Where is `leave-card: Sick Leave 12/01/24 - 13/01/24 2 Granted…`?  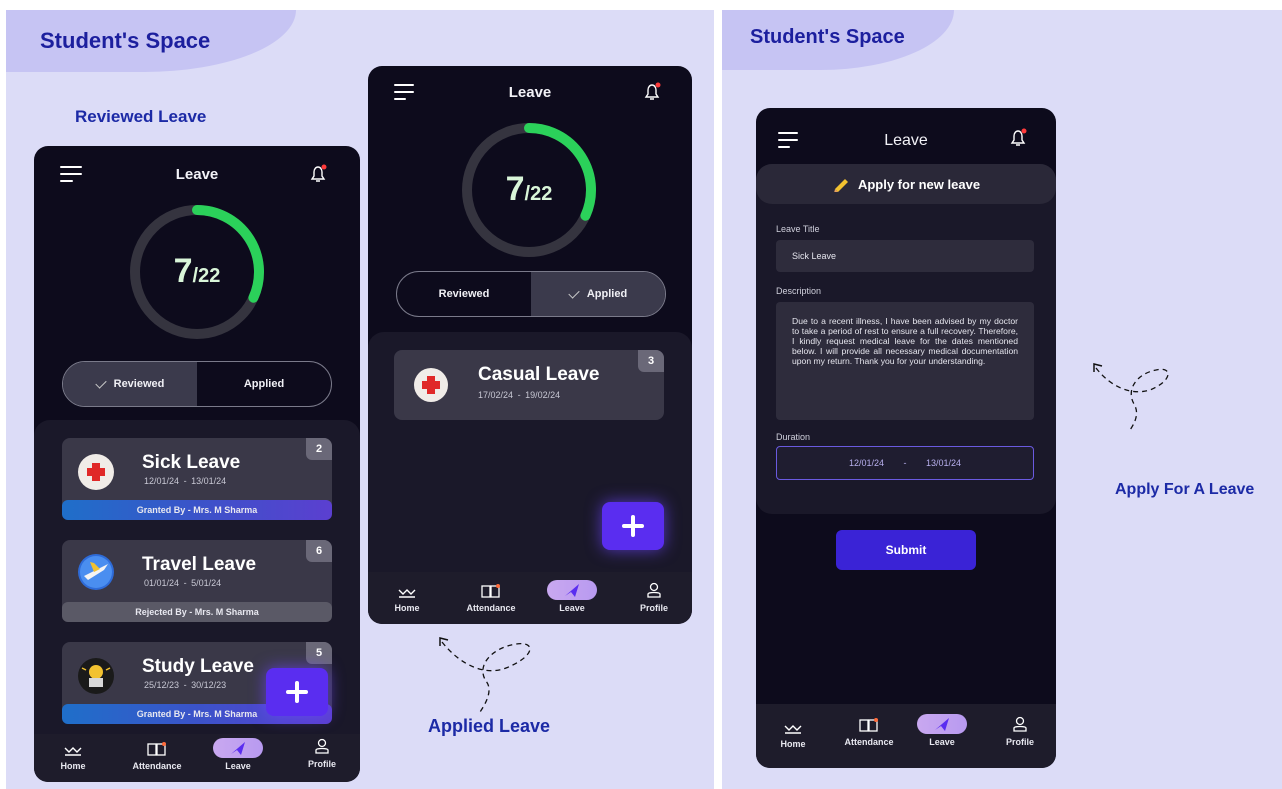 leave-card: Sick Leave 12/01/24 - 13/01/24 2 Granted… is located at coordinates (197, 479).